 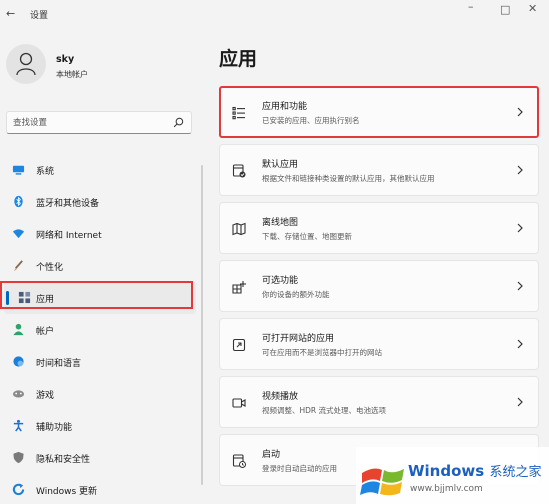 What do you see at coordinates (446, 489) in the screenshot?
I see `watermark-url: www.bjjmlv.com` at bounding box center [446, 489].